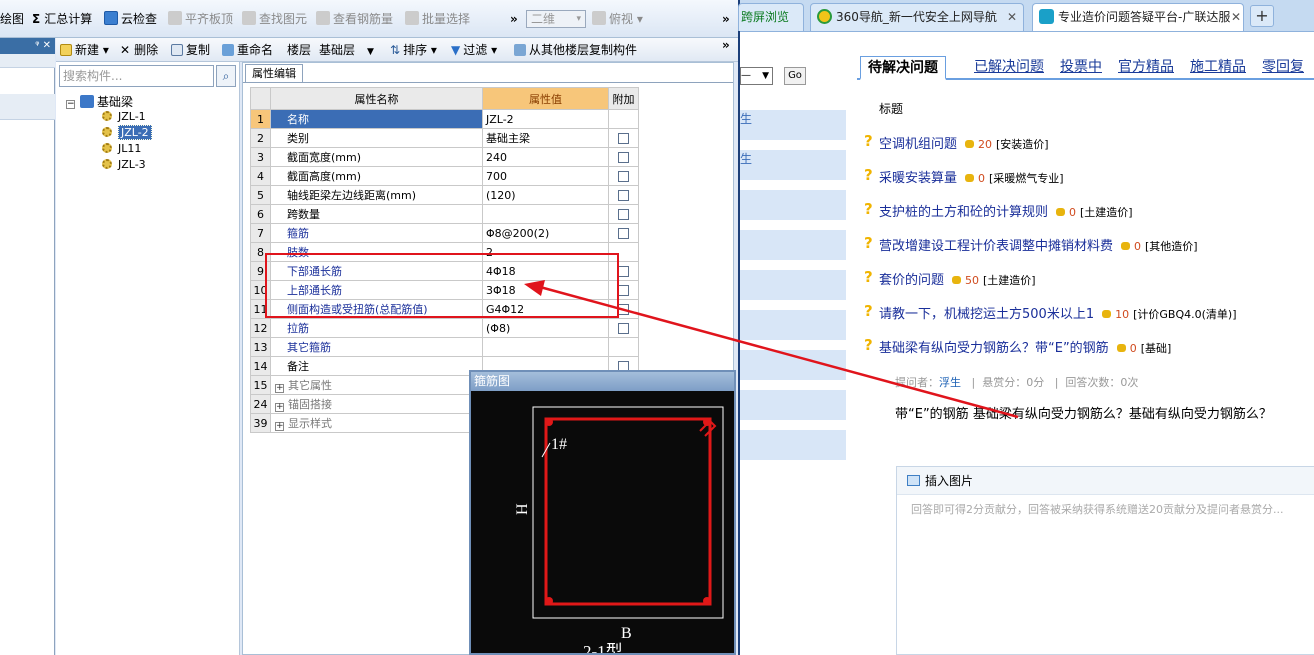 The image size is (1314, 655). Describe the element at coordinates (534, 288) in the screenshot. I see `arrowhead-icon` at that location.